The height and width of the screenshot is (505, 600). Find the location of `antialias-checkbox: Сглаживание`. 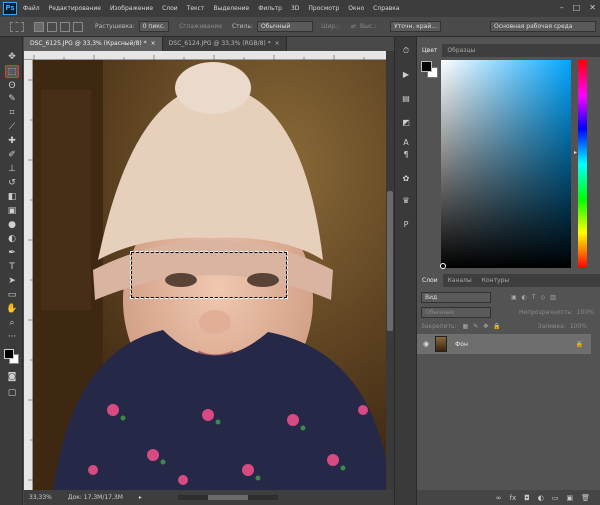

antialias-checkbox: Сглаживание is located at coordinates (200, 26).